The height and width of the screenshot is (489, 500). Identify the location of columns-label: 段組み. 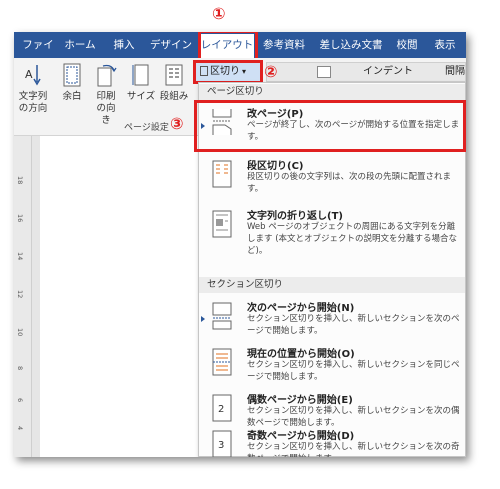
(174, 96).